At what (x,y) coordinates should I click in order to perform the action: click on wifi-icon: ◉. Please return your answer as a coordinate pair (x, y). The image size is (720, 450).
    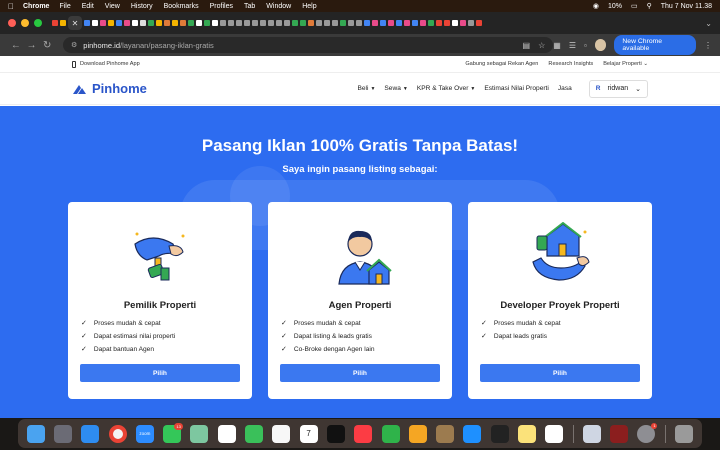
    Looking at the image, I should click on (596, 6).